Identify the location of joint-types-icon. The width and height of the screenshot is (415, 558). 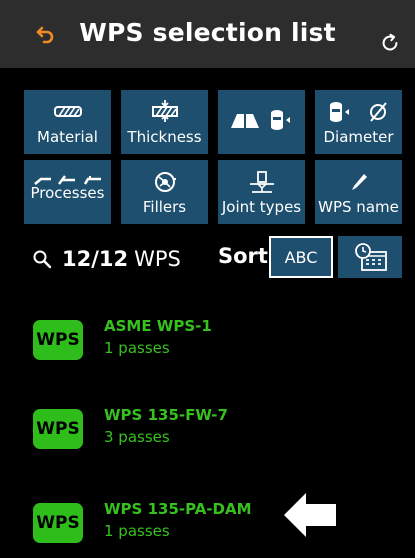
(261, 182).